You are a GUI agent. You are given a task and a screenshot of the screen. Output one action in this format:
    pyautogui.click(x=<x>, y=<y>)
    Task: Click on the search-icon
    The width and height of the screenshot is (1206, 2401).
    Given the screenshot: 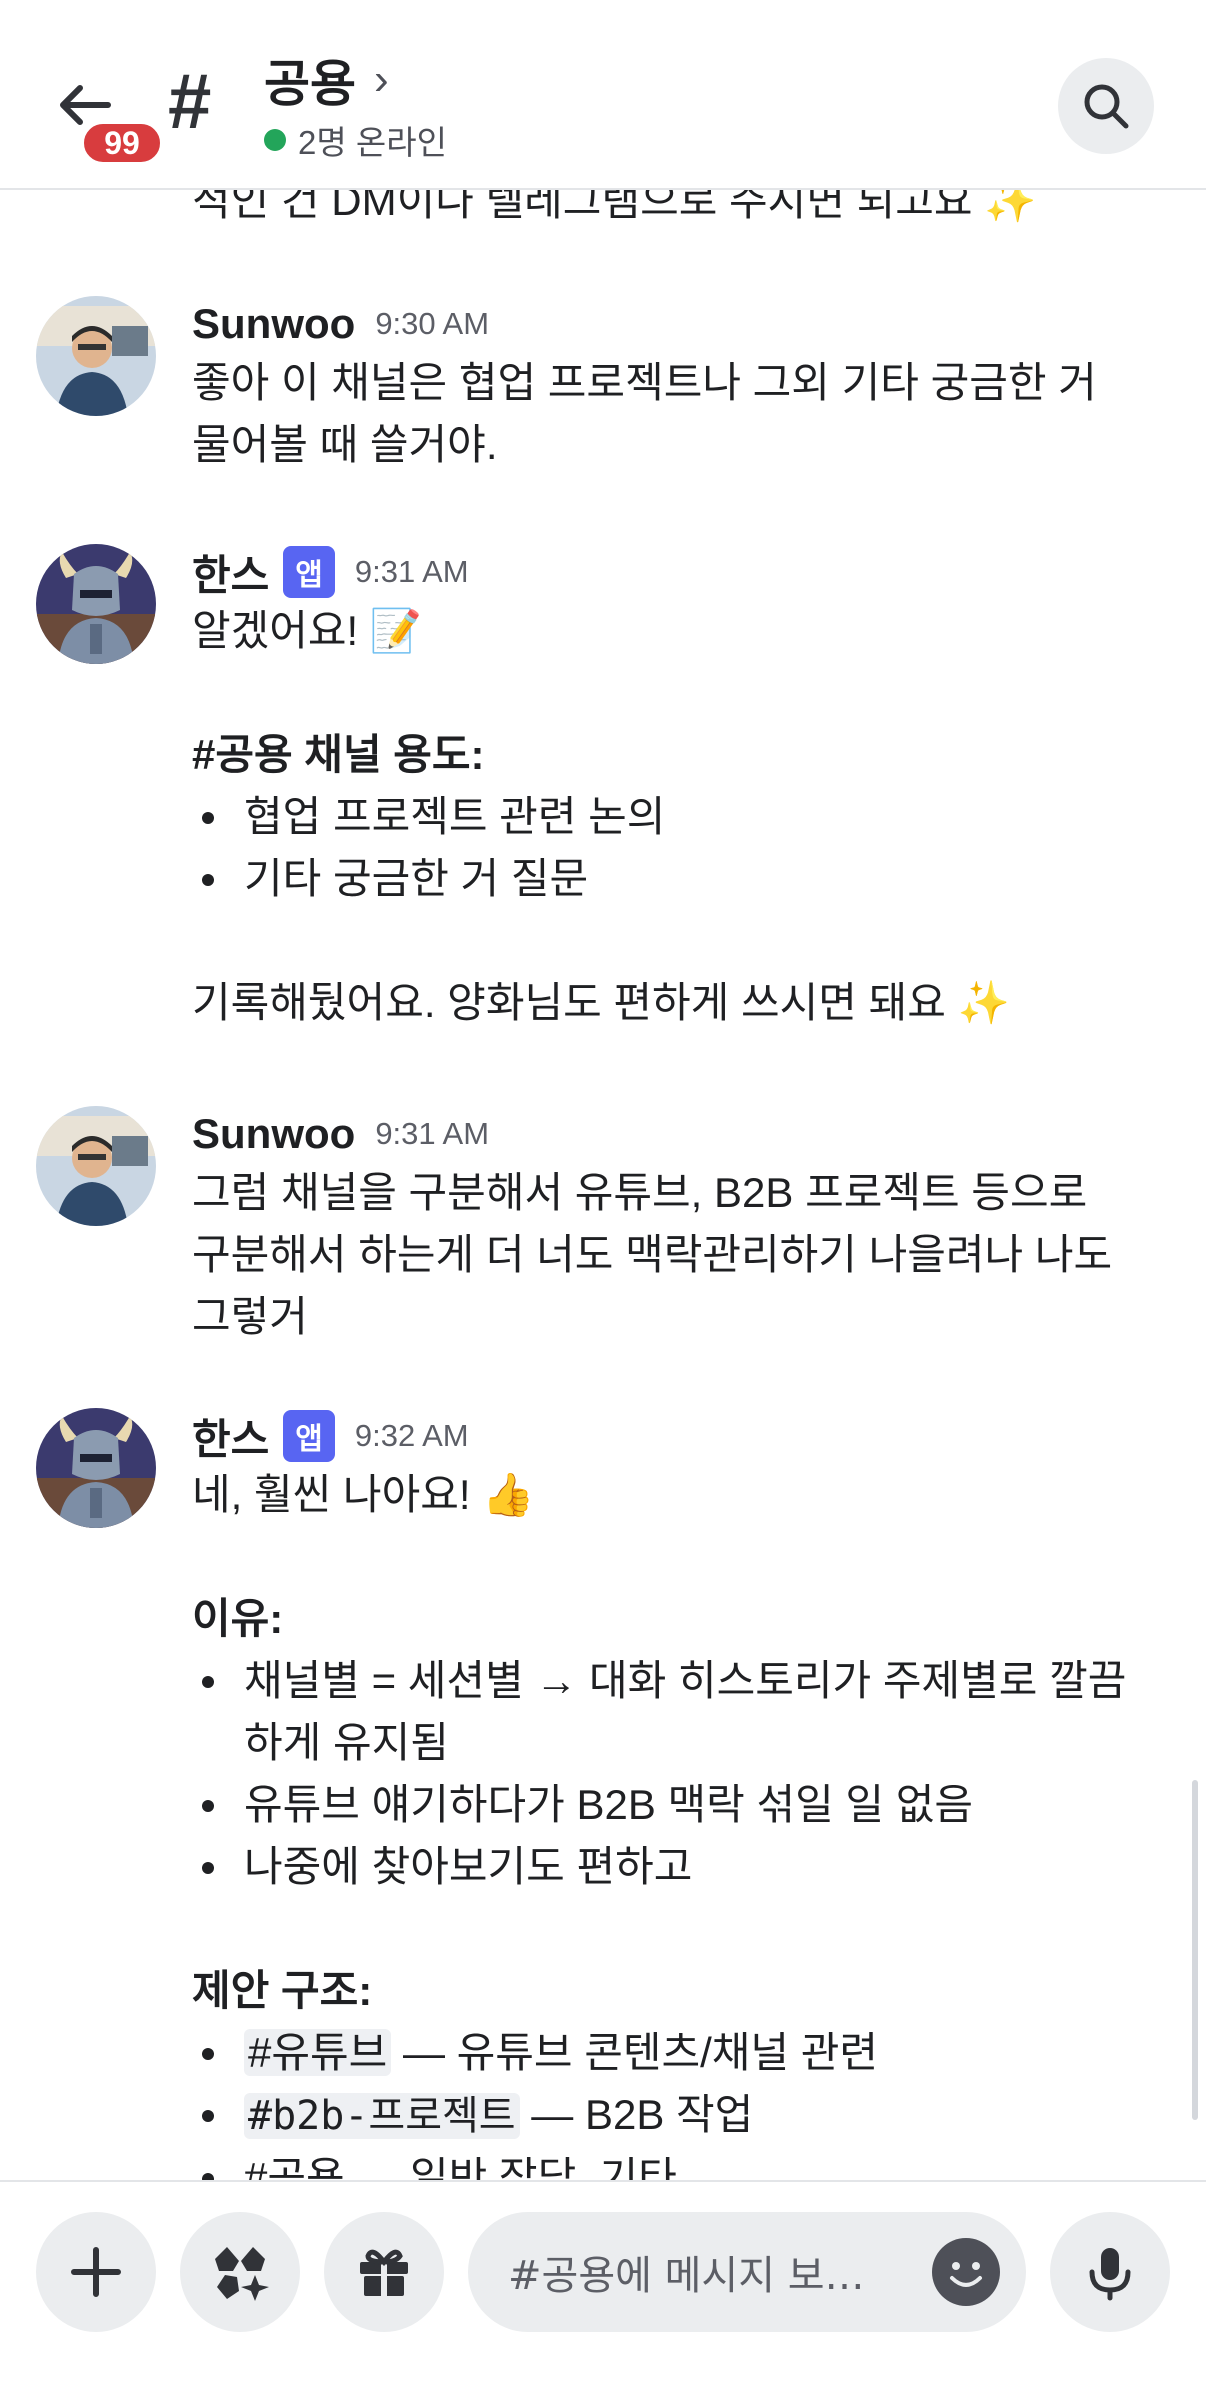 What is the action you would take?
    pyautogui.click(x=1106, y=106)
    